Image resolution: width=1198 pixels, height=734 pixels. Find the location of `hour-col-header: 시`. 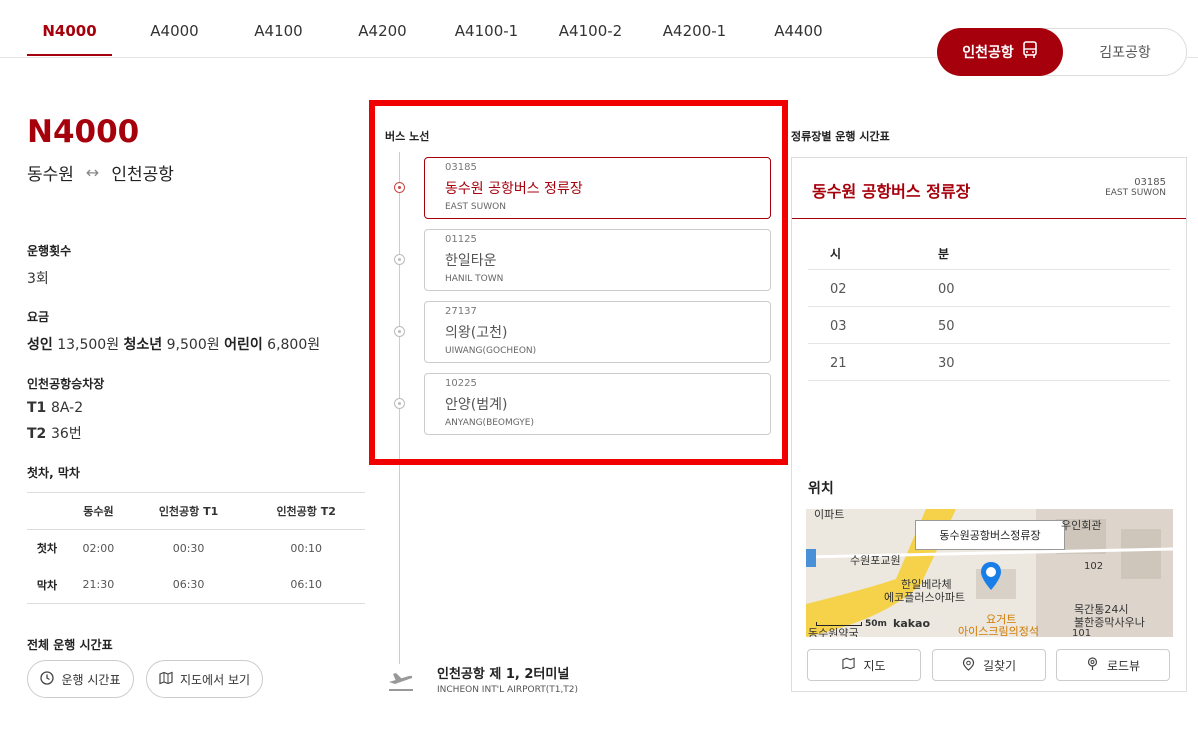

hour-col-header: 시 is located at coordinates (836, 254).